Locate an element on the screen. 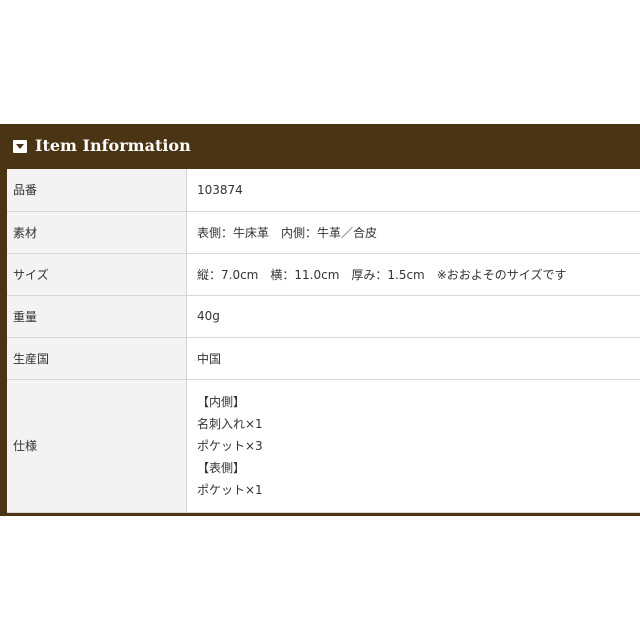 The height and width of the screenshot is (640, 640). row-label-size: サイズ is located at coordinates (97, 274).